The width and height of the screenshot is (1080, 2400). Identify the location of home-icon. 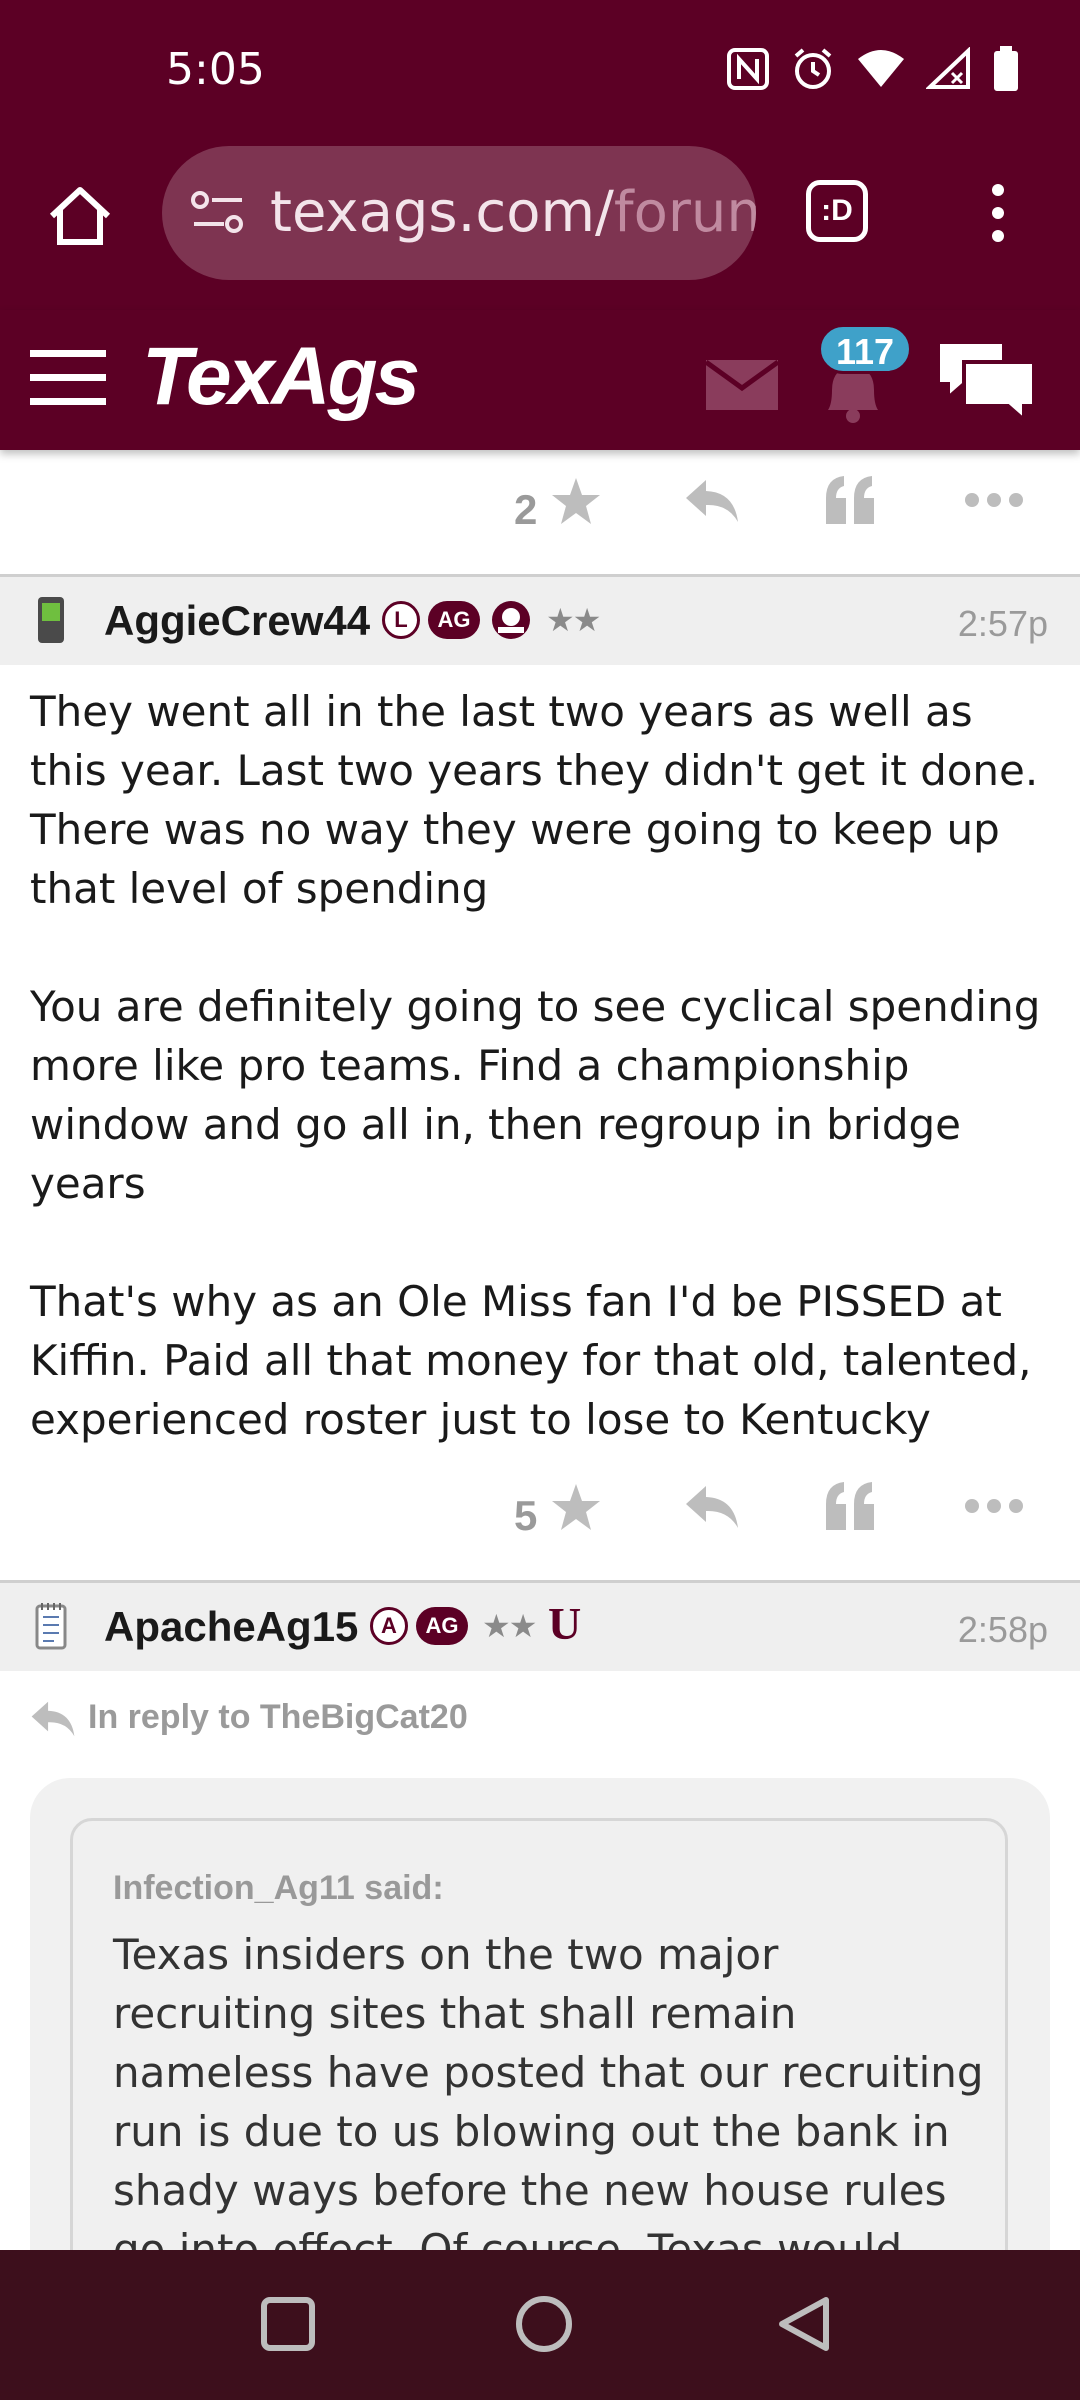
(80, 216).